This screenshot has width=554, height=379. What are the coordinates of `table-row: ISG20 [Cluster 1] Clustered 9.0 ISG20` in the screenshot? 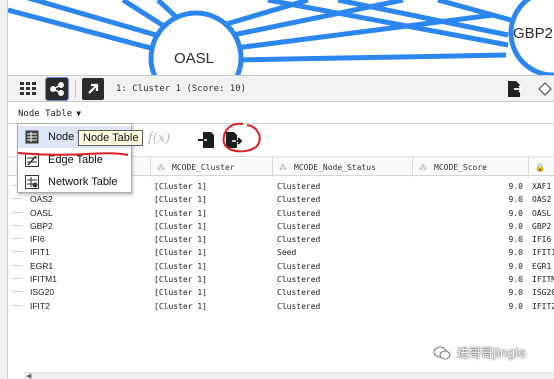 It's located at (281, 292).